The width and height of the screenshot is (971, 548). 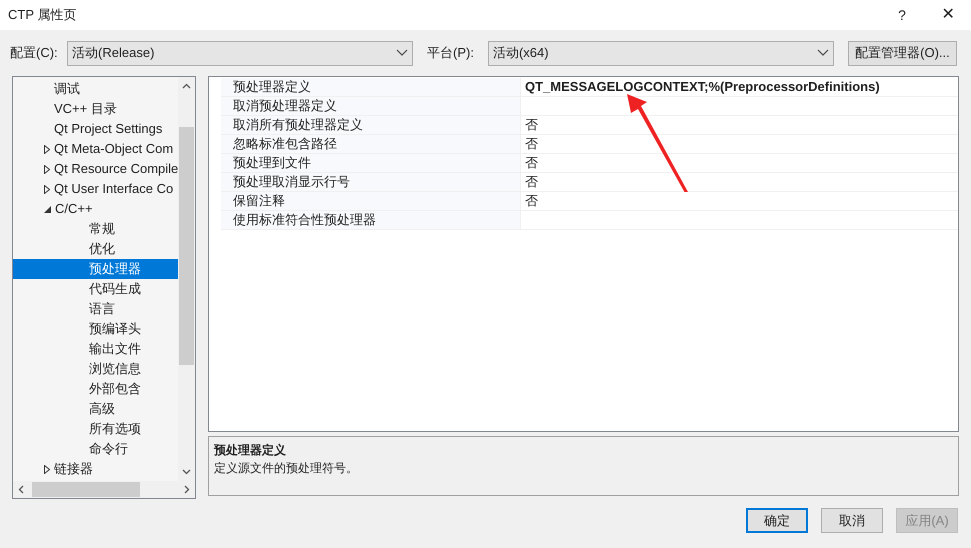 What do you see at coordinates (371, 220) in the screenshot?
I see `property-name: 使用标准符合性预处理器` at bounding box center [371, 220].